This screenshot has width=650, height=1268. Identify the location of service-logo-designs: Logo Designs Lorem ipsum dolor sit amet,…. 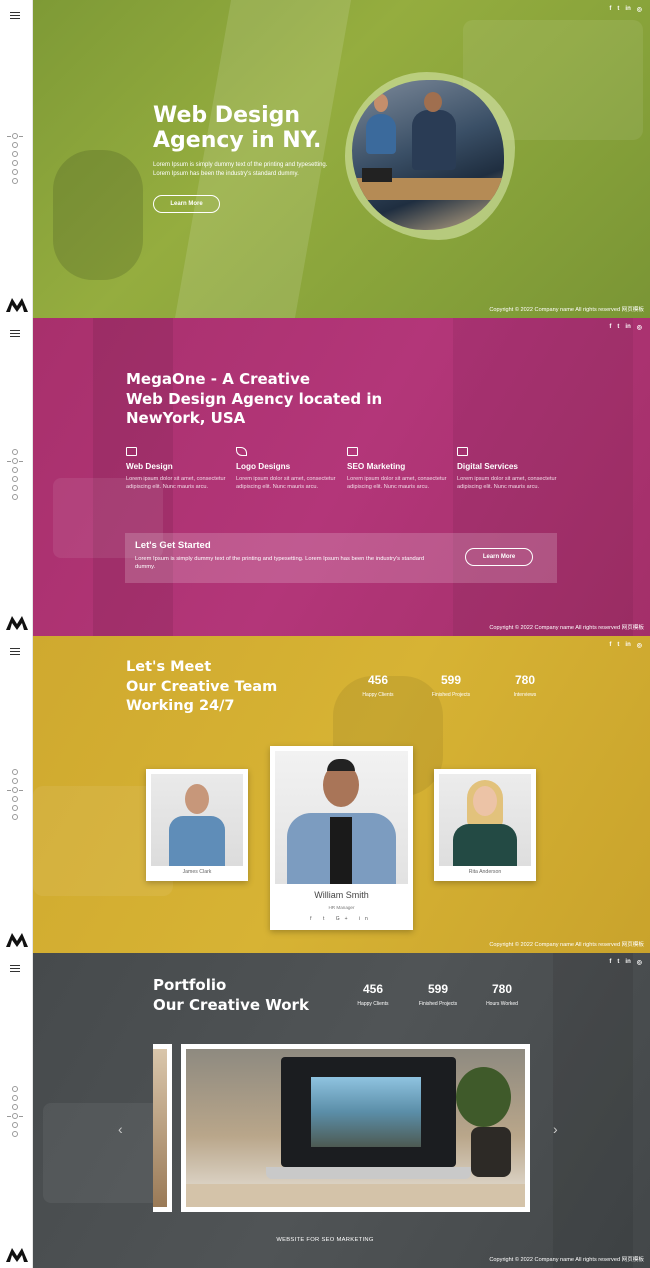
(288, 469).